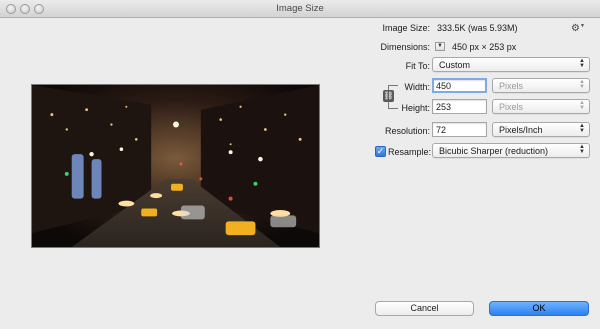 Image resolution: width=600 pixels, height=329 pixels. I want to click on resolution-field: 72, so click(459, 129).